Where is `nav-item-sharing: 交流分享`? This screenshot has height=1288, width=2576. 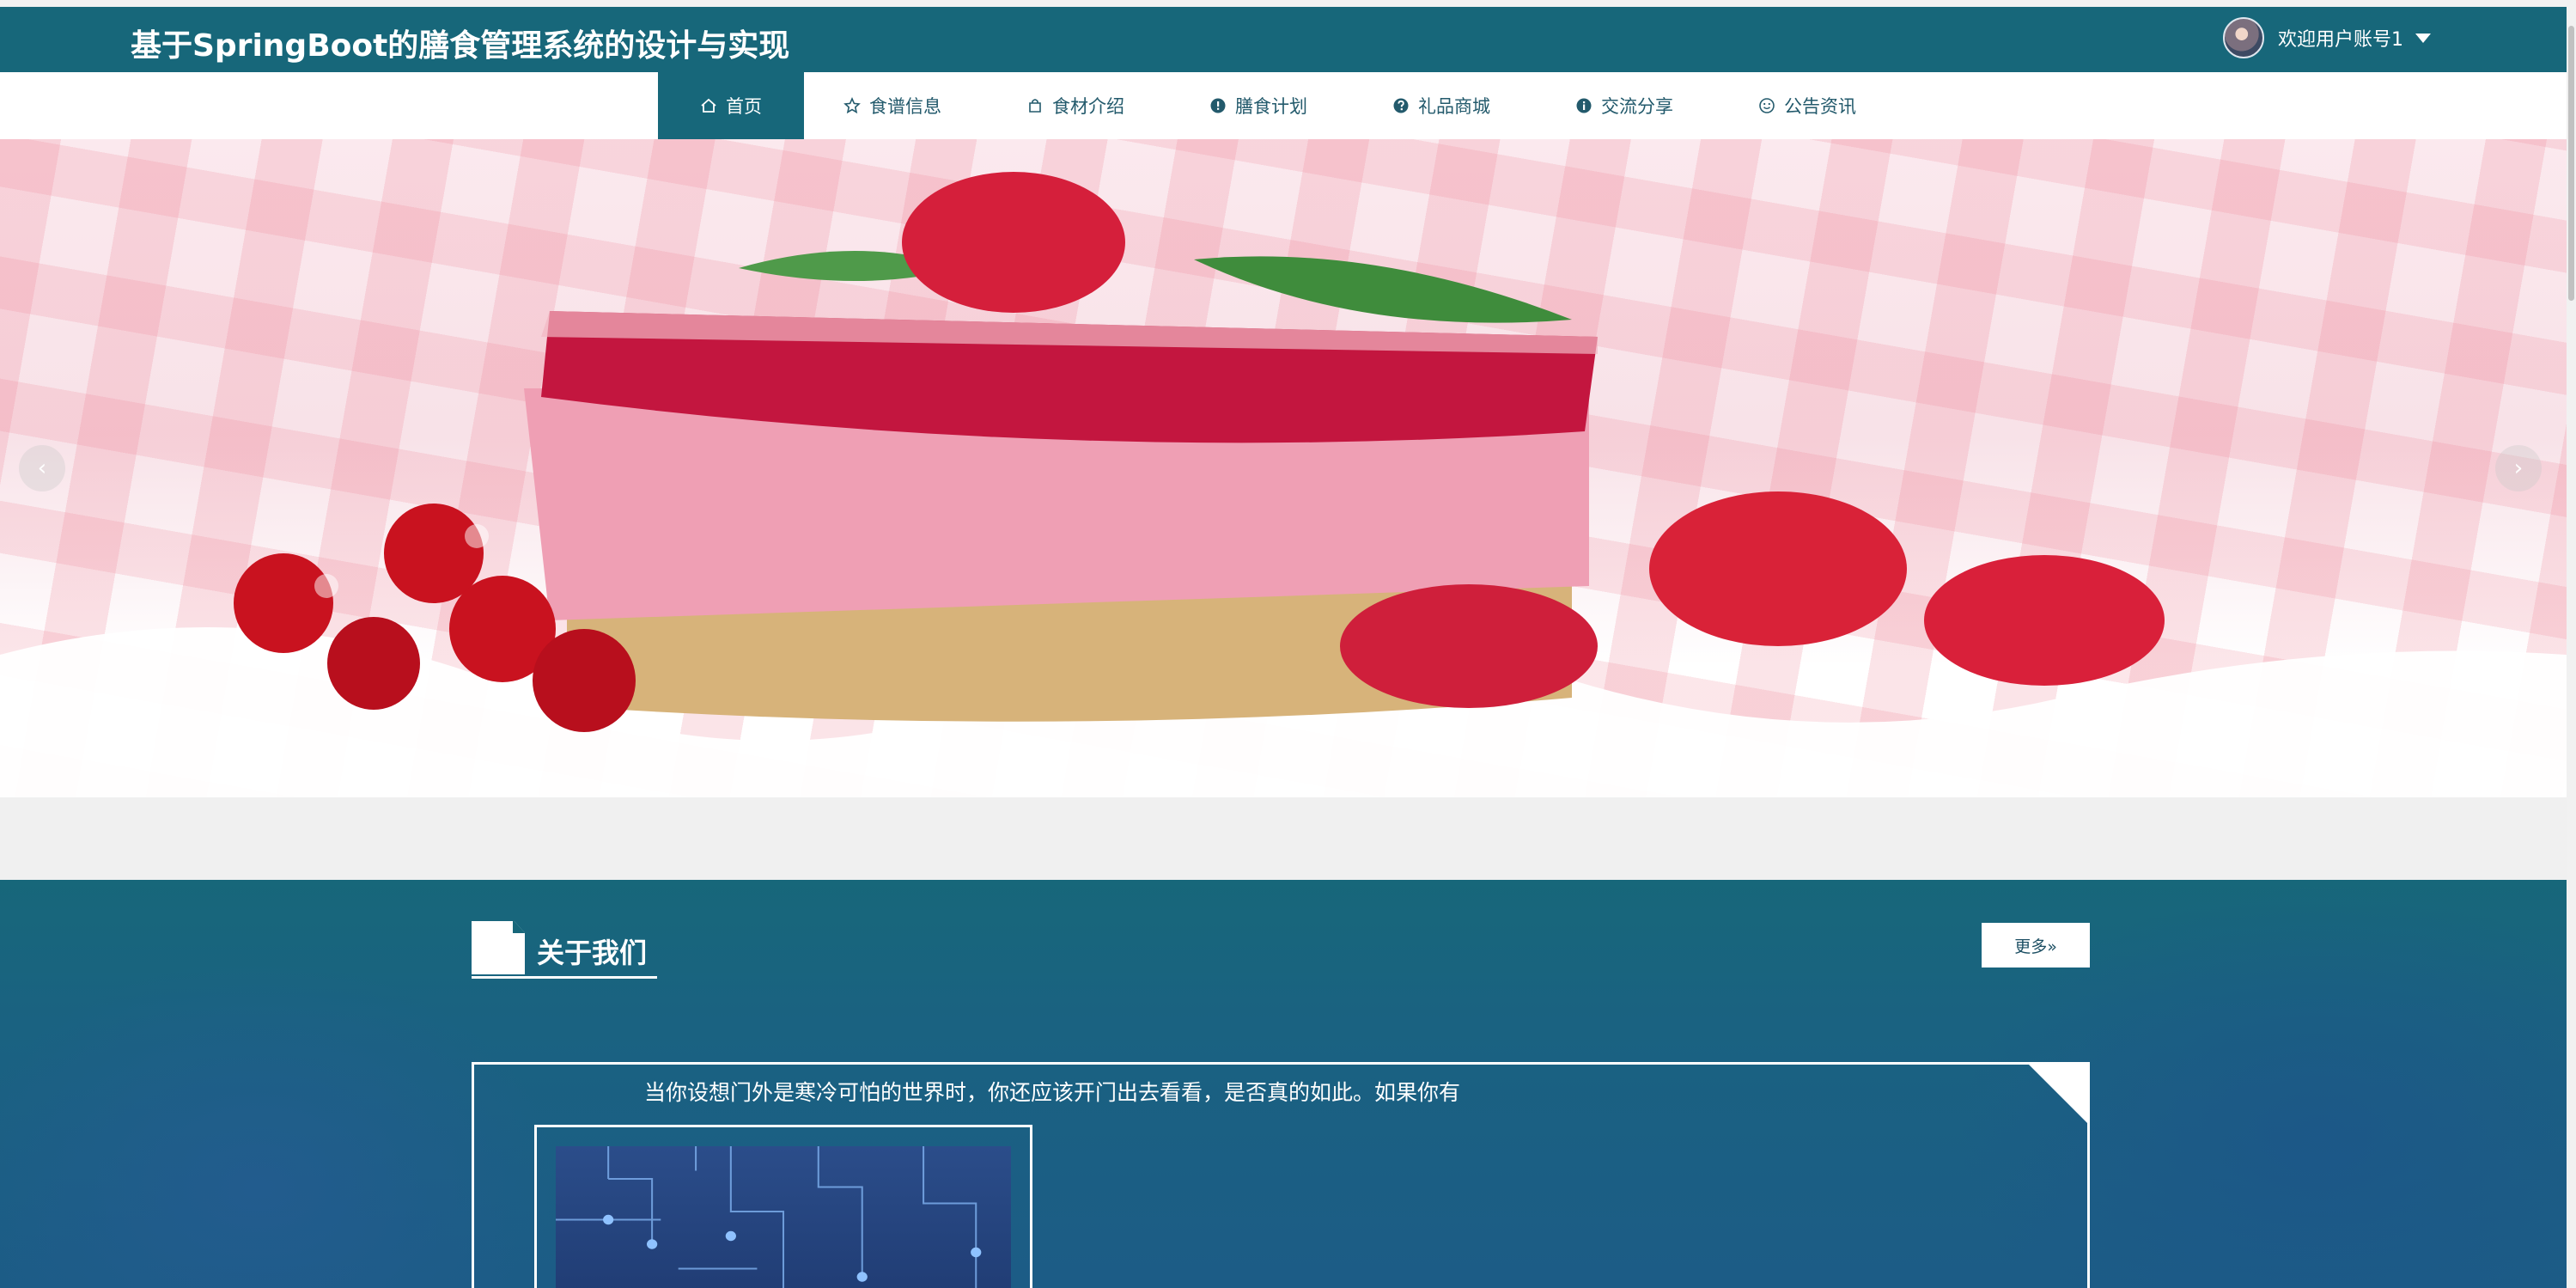 nav-item-sharing: 交流分享 is located at coordinates (1624, 105).